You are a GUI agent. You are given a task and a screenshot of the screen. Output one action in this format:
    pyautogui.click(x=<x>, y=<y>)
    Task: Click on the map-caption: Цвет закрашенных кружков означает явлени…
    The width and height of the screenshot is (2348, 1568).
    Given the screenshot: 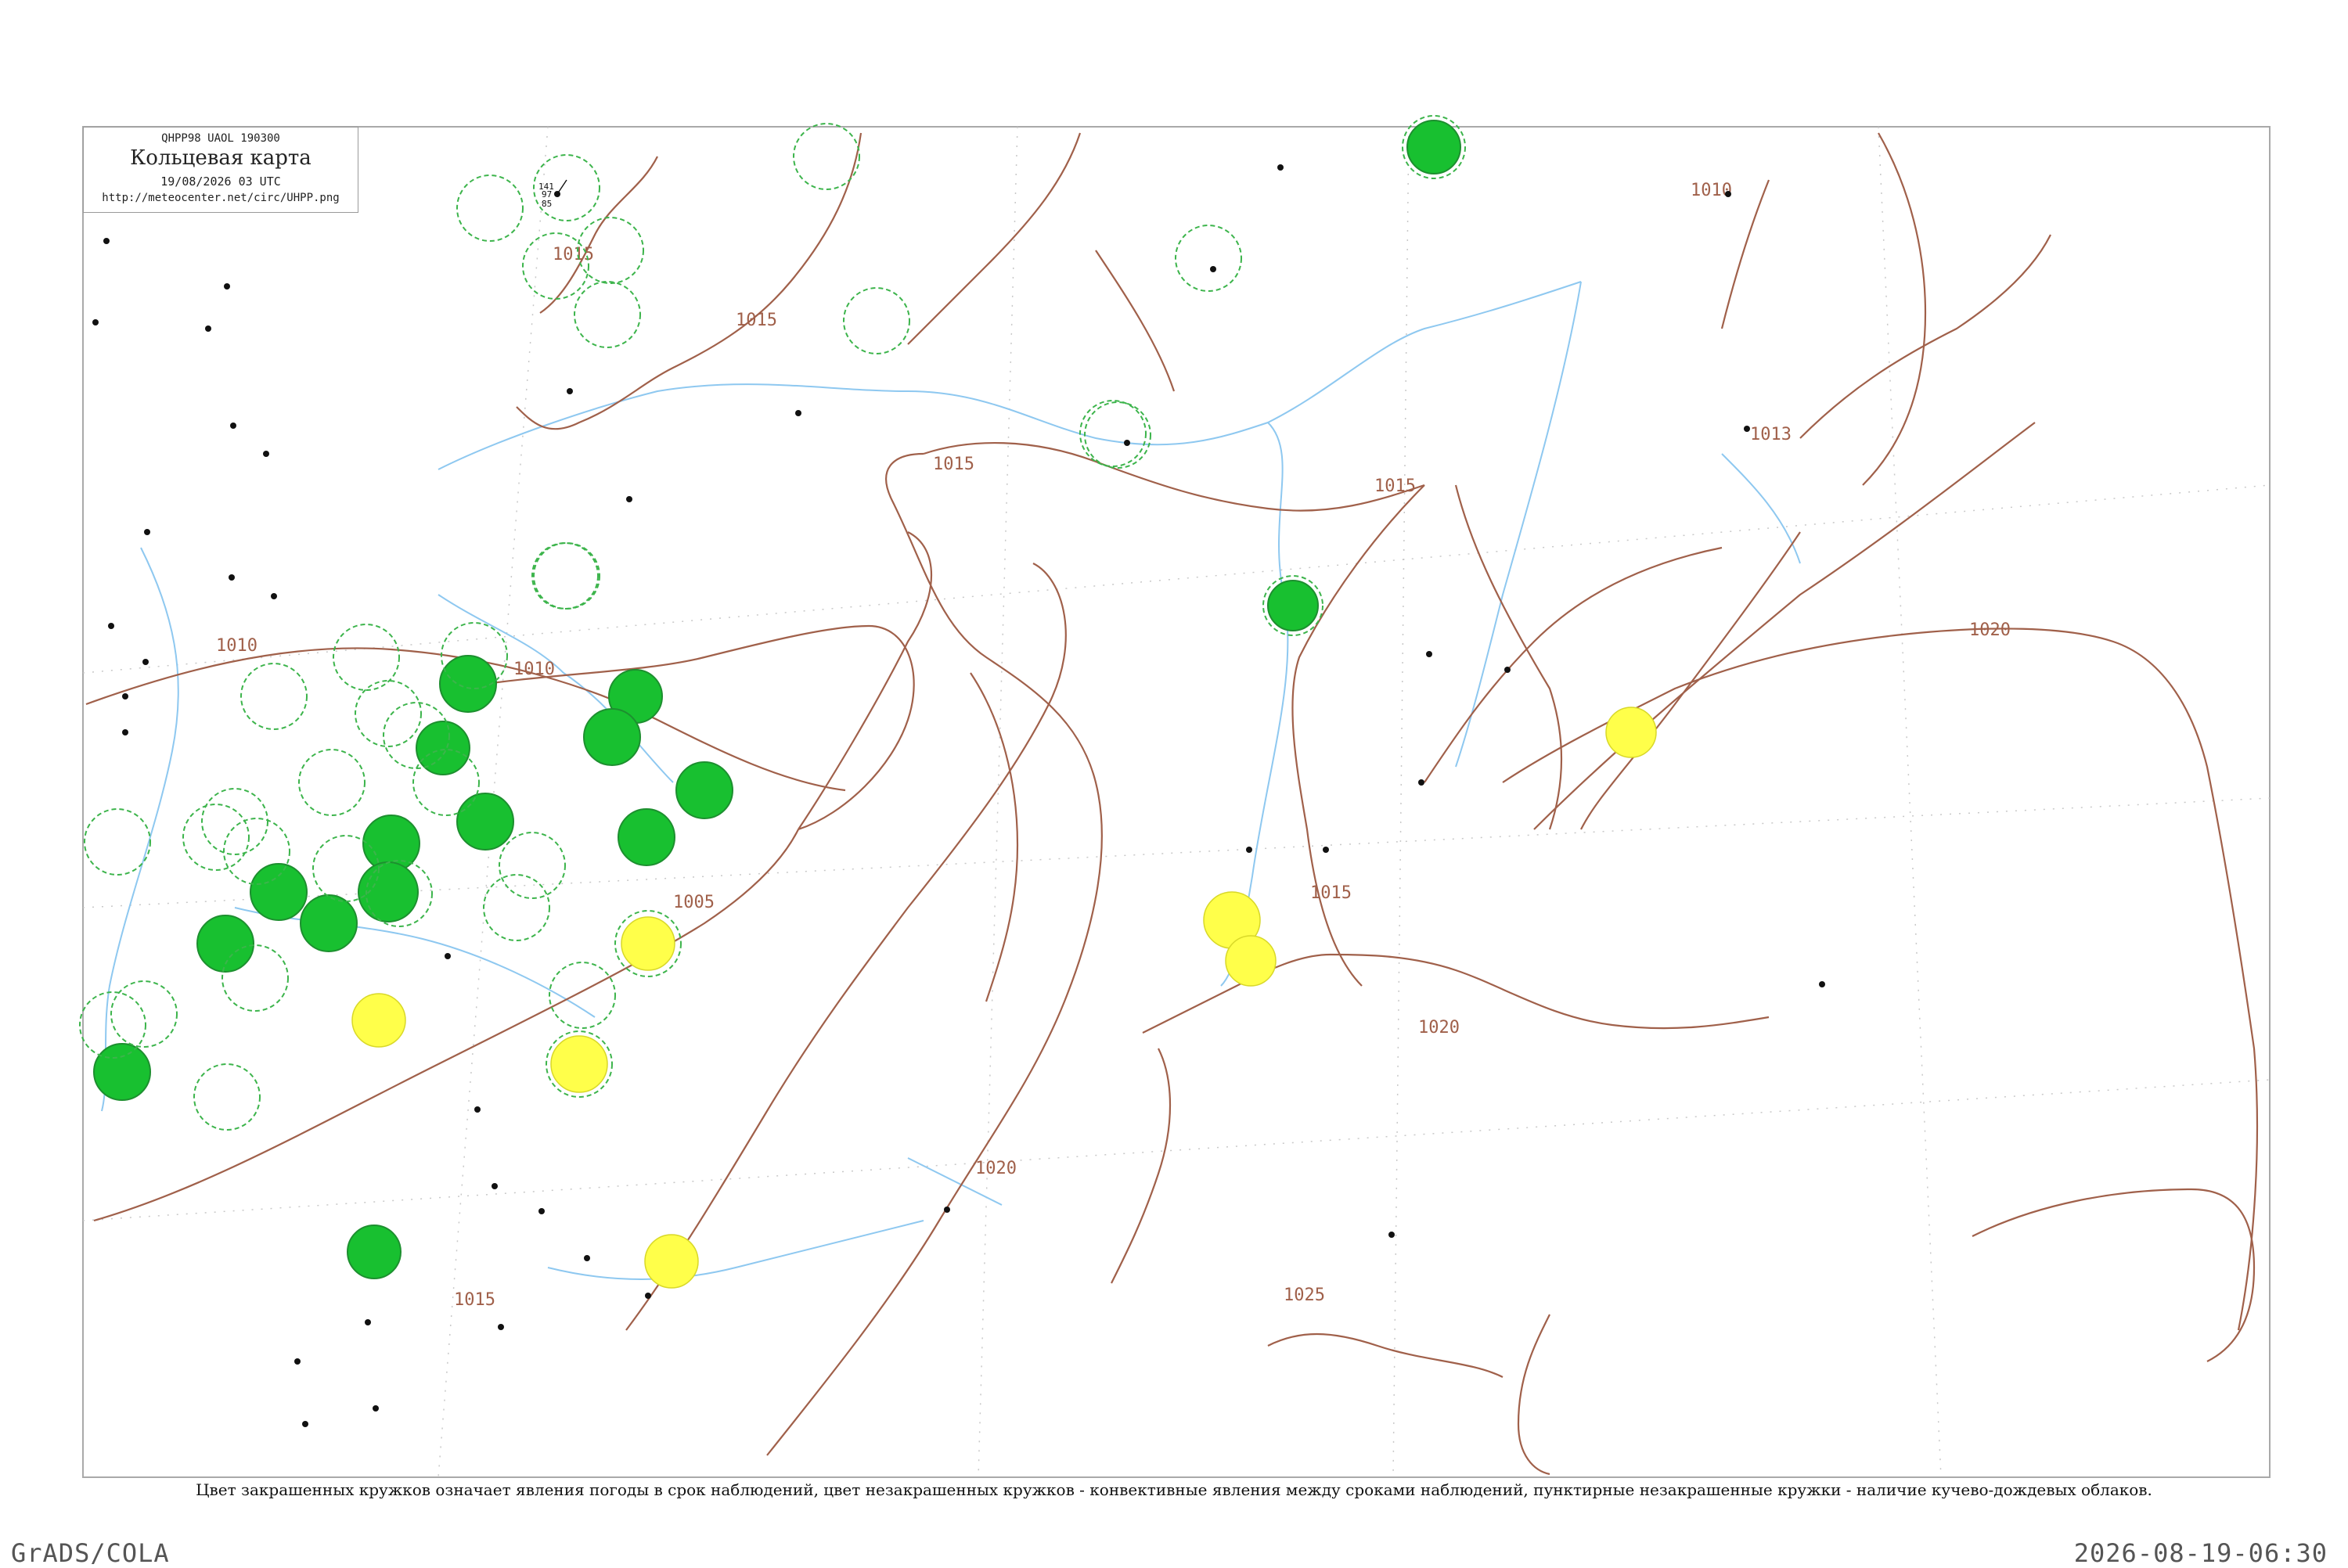 What is the action you would take?
    pyautogui.click(x=1174, y=1489)
    